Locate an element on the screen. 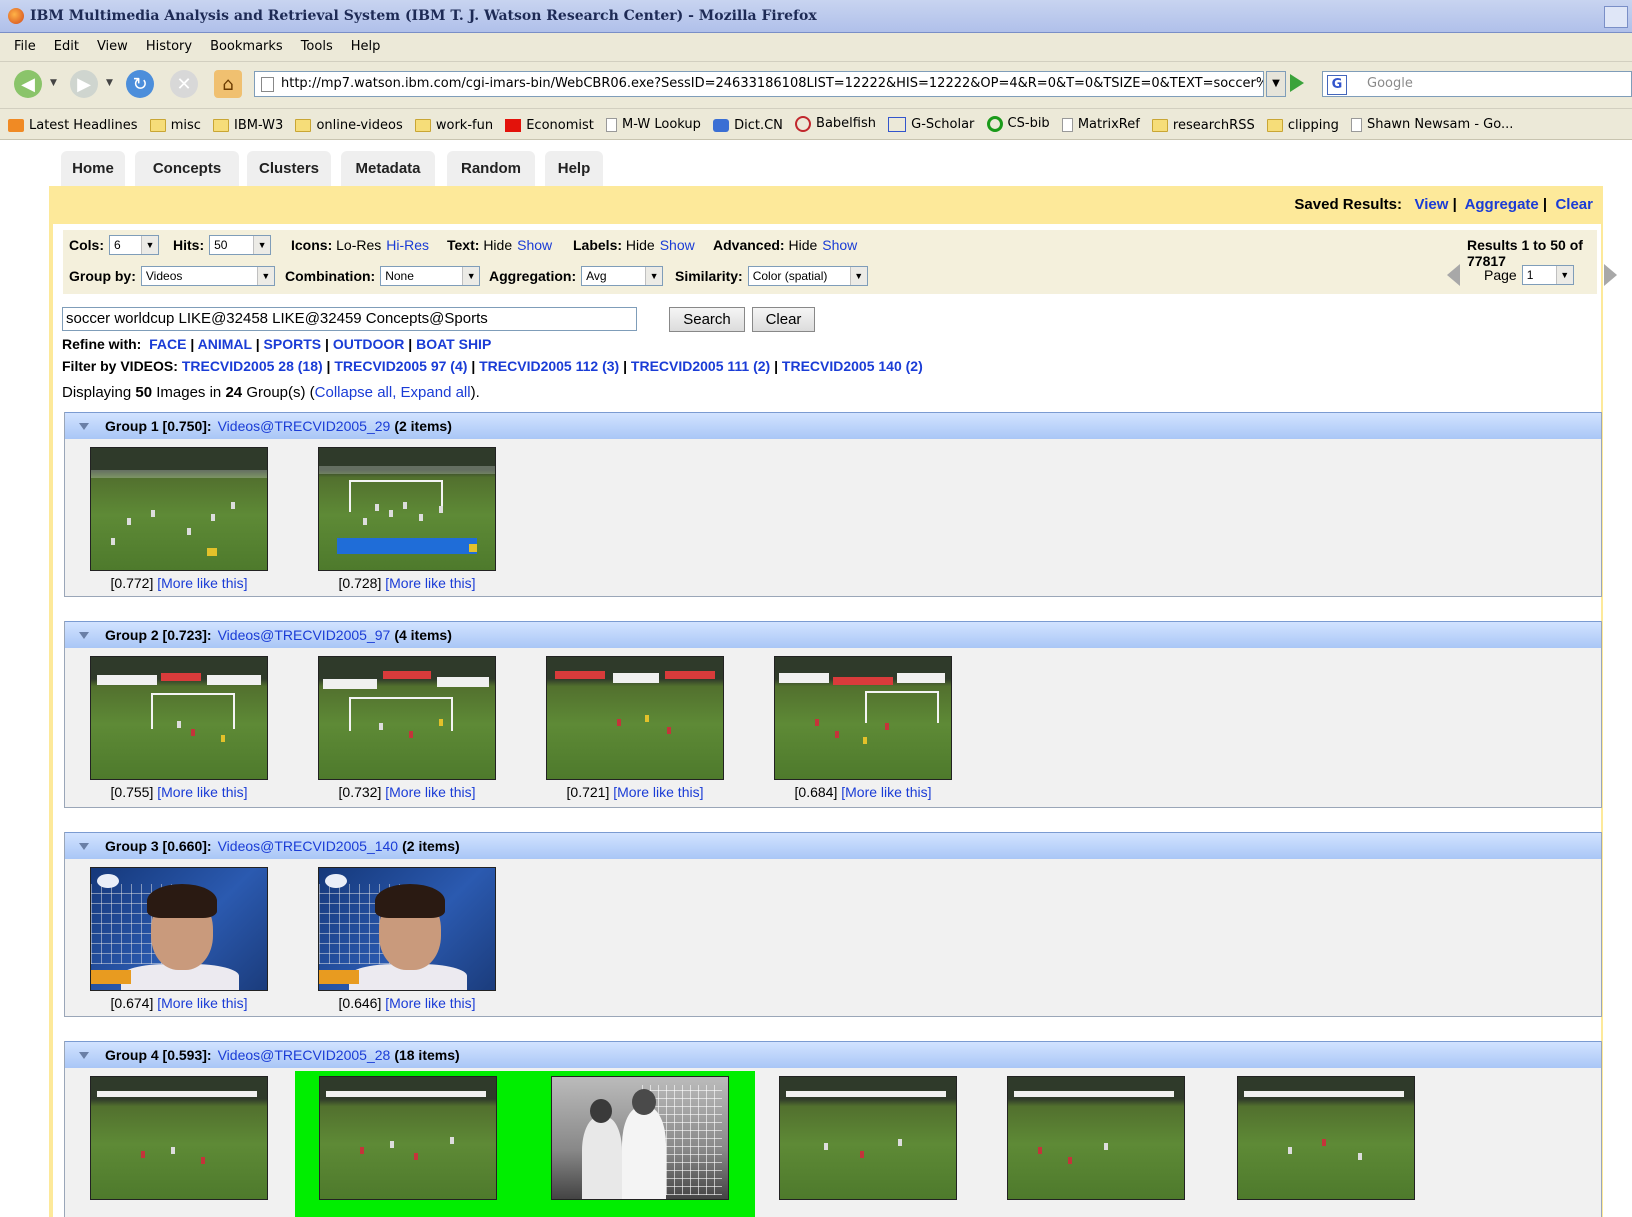  menu-history: History is located at coordinates (169, 47).